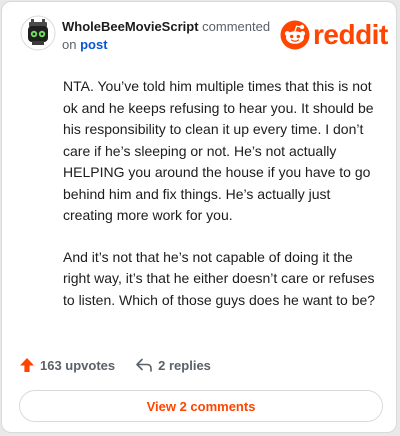 This screenshot has height=436, width=400. I want to click on reddit-logo: reddit, so click(334, 35).